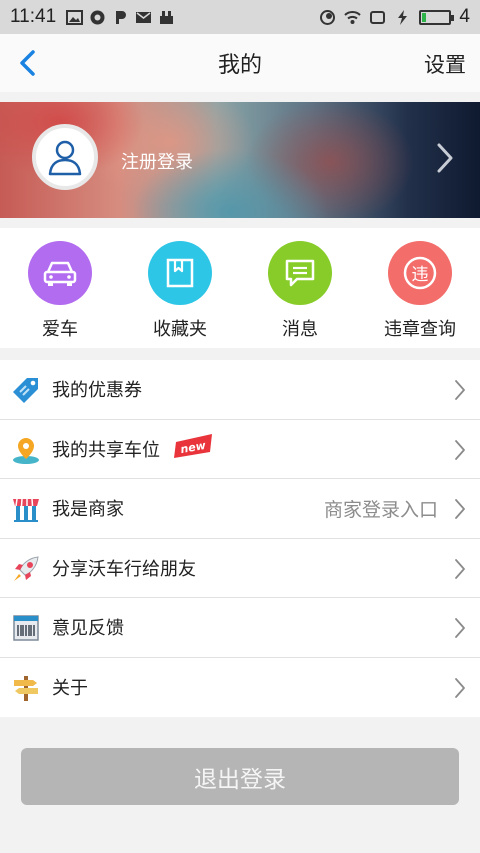 The width and height of the screenshot is (480, 853). Describe the element at coordinates (240, 628) in the screenshot. I see `menu-item-feedback: 意见反馈` at that location.